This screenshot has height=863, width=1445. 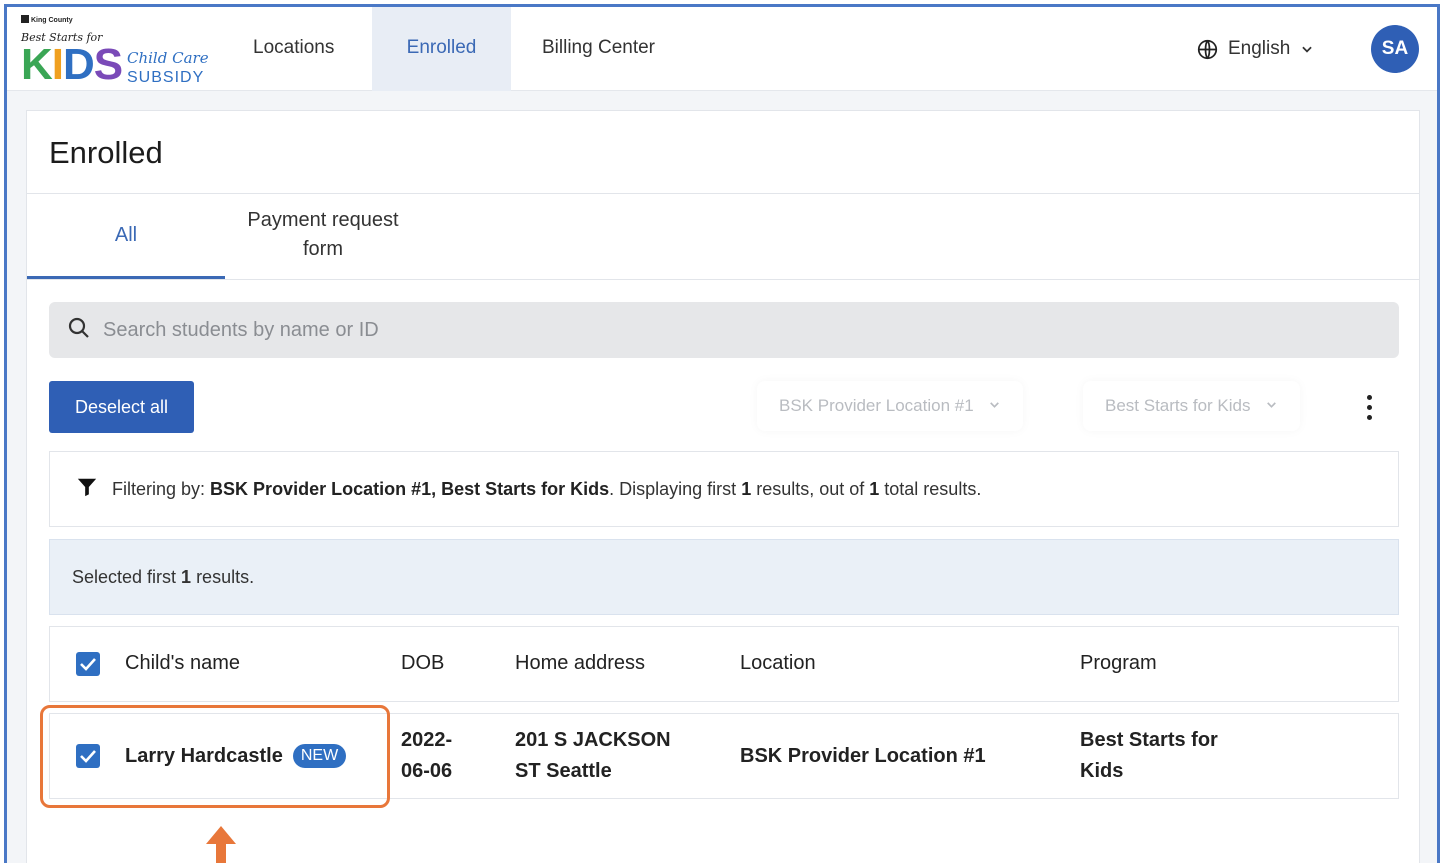 I want to click on select-all-checkbox, so click(x=88, y=664).